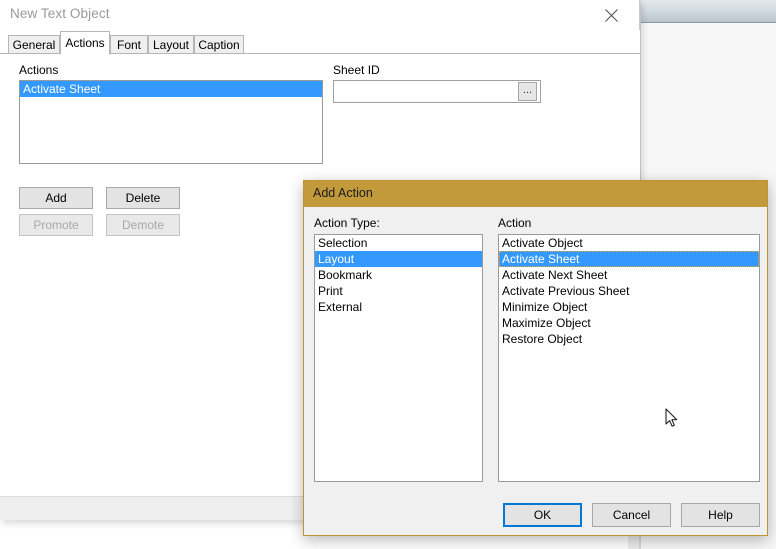 The width and height of the screenshot is (776, 549). What do you see at coordinates (60, 13) in the screenshot?
I see `main-dialog-title: New Text Object` at bounding box center [60, 13].